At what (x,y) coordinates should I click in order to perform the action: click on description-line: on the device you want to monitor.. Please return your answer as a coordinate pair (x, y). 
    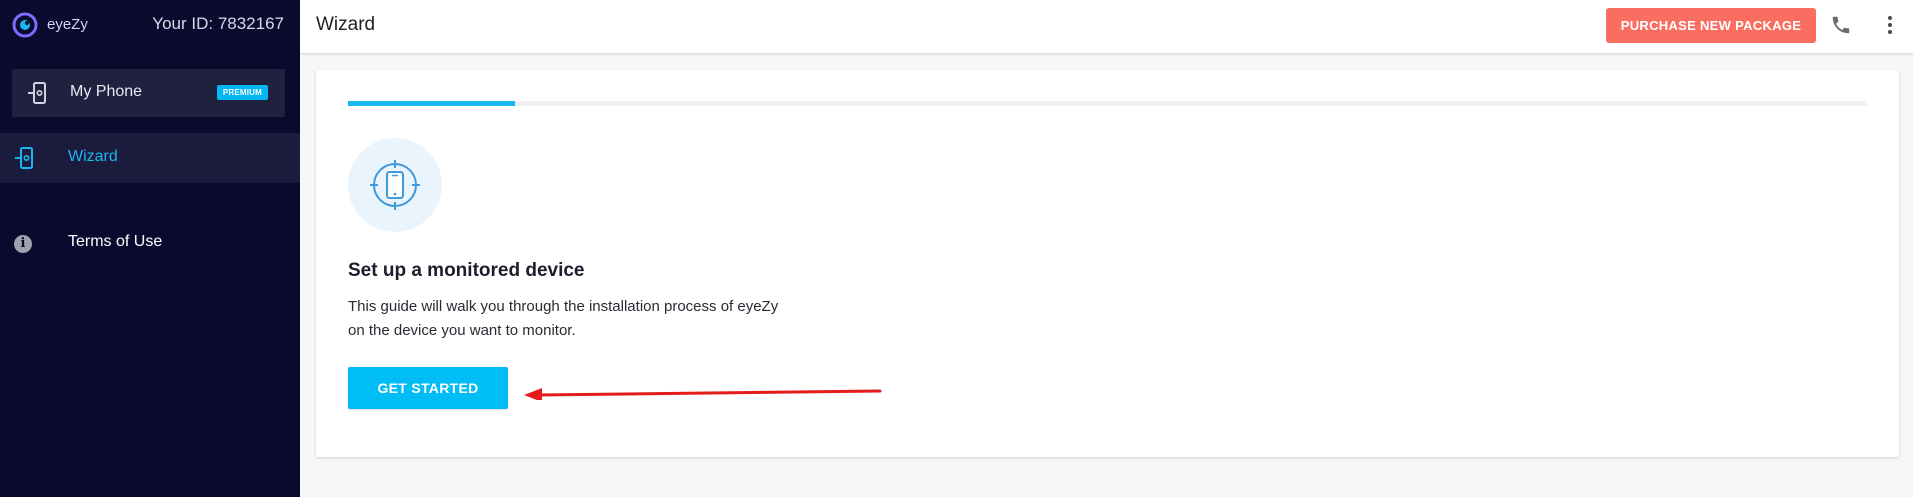
    Looking at the image, I should click on (462, 330).